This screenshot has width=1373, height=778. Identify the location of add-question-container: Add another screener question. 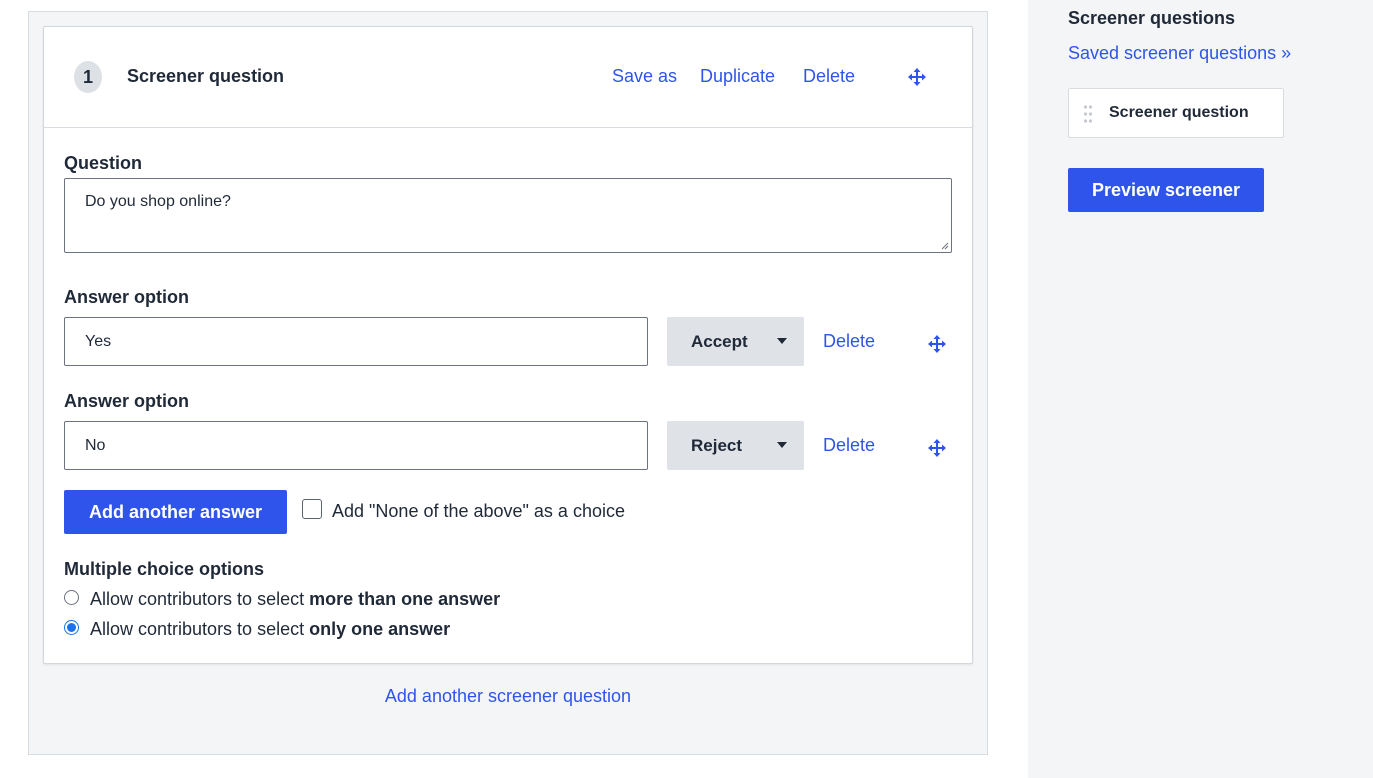
(508, 696).